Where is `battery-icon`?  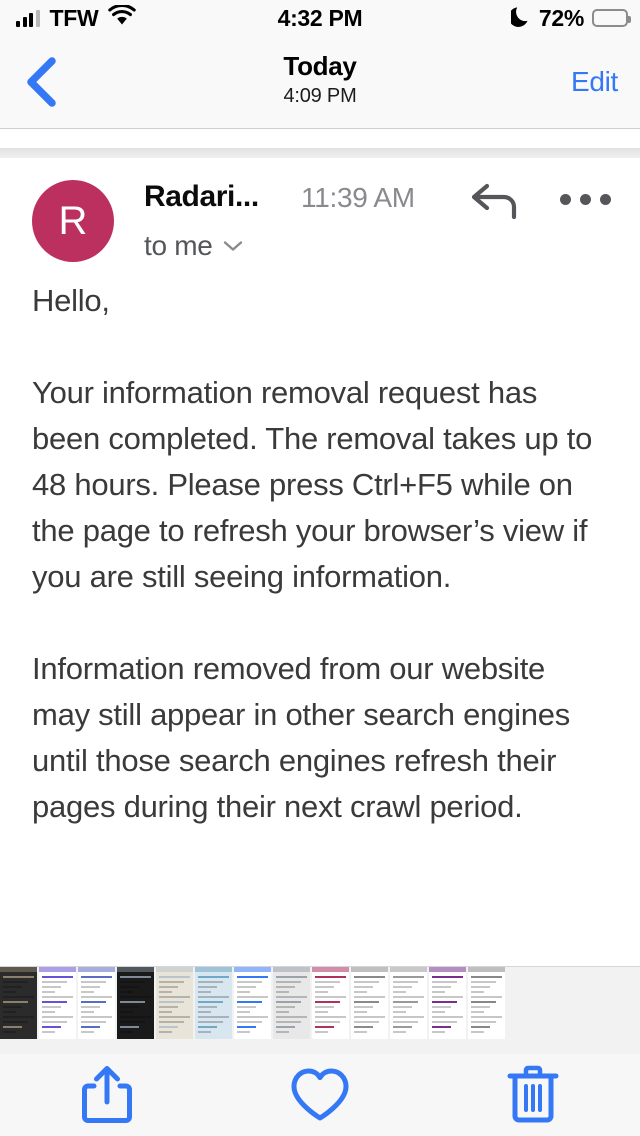
battery-icon is located at coordinates (611, 18).